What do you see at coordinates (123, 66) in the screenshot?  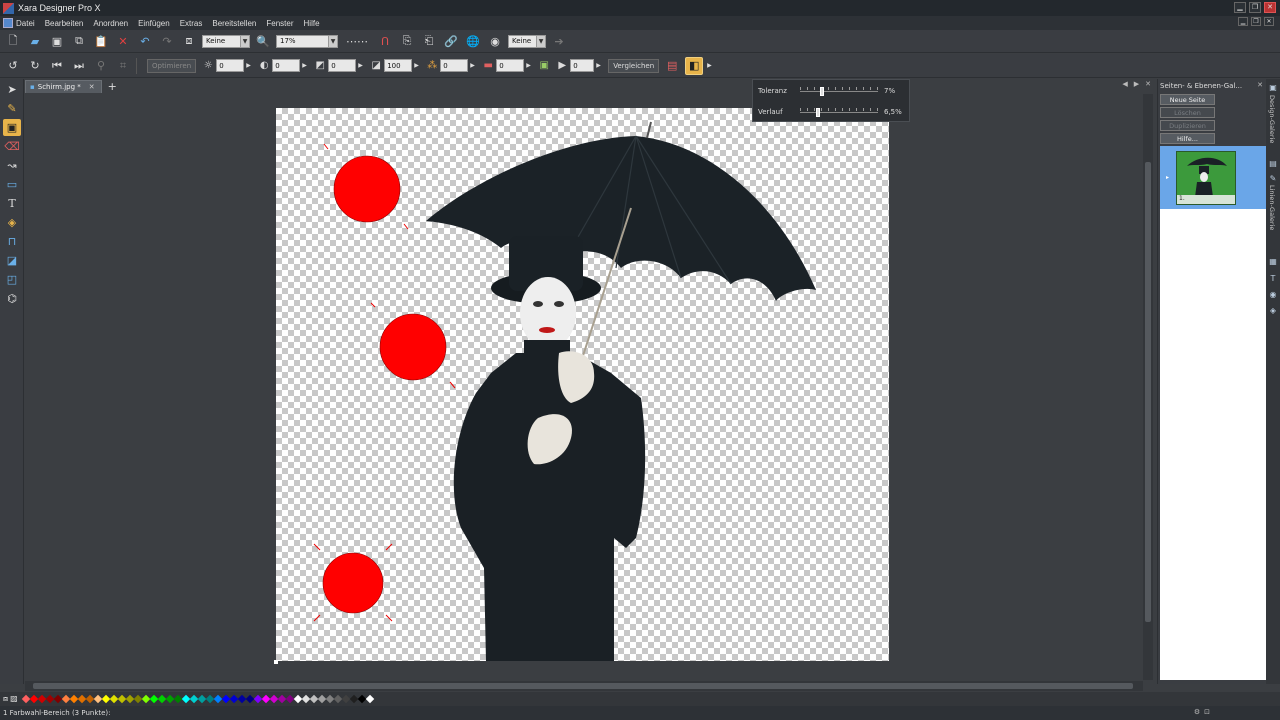 I see `crop-icon: ⌗` at bounding box center [123, 66].